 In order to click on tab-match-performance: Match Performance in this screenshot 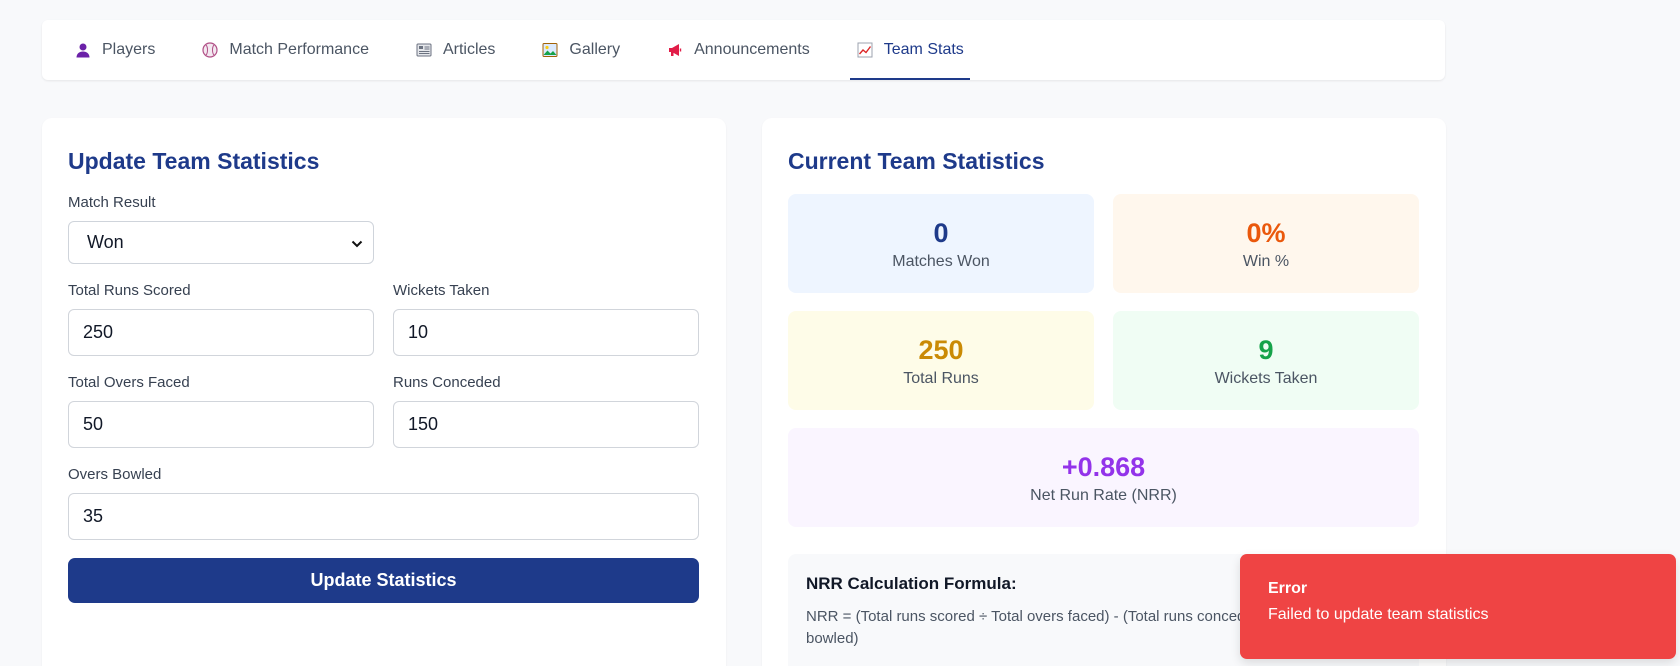, I will do `click(285, 50)`.